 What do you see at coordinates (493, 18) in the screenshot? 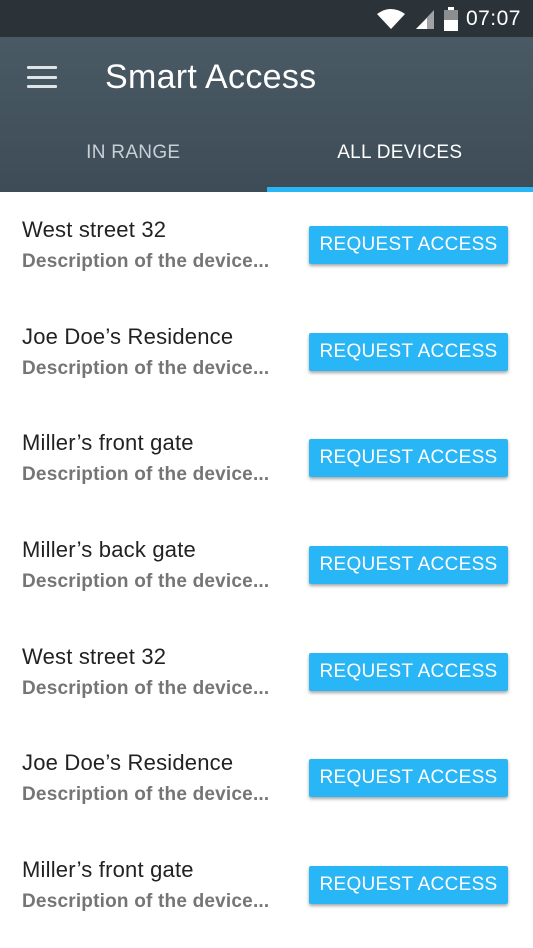
I see `status-time: 07:07` at bounding box center [493, 18].